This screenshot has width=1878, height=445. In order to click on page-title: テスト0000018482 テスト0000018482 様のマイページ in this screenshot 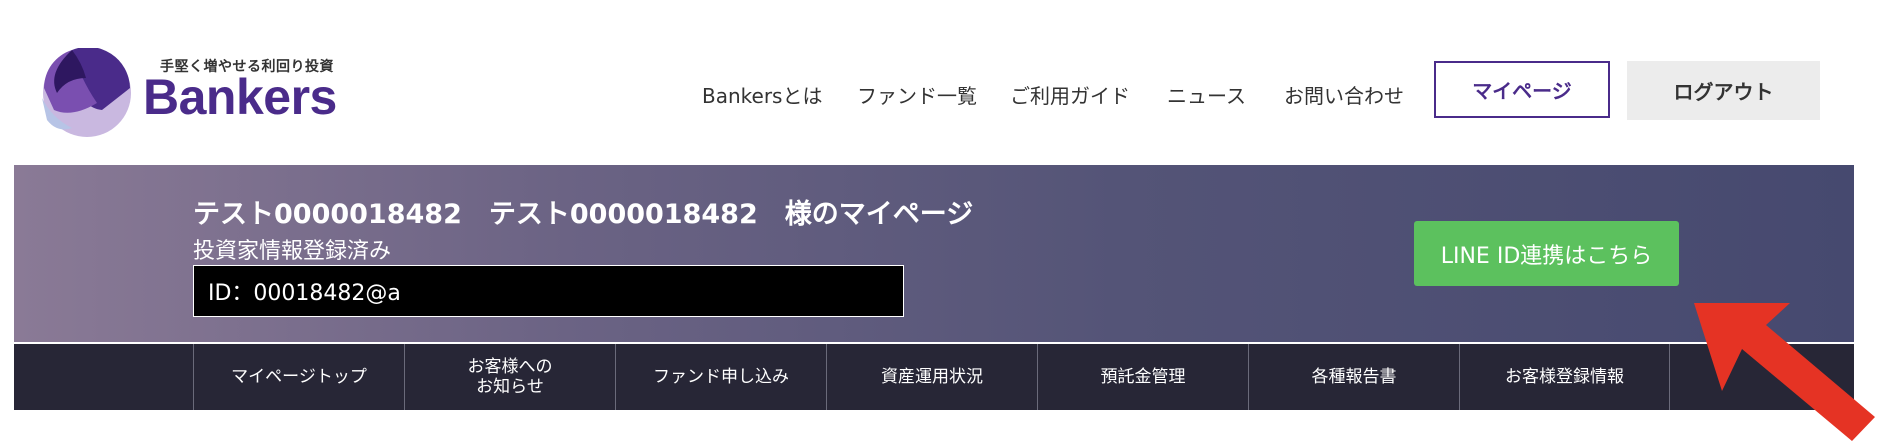, I will do `click(583, 214)`.